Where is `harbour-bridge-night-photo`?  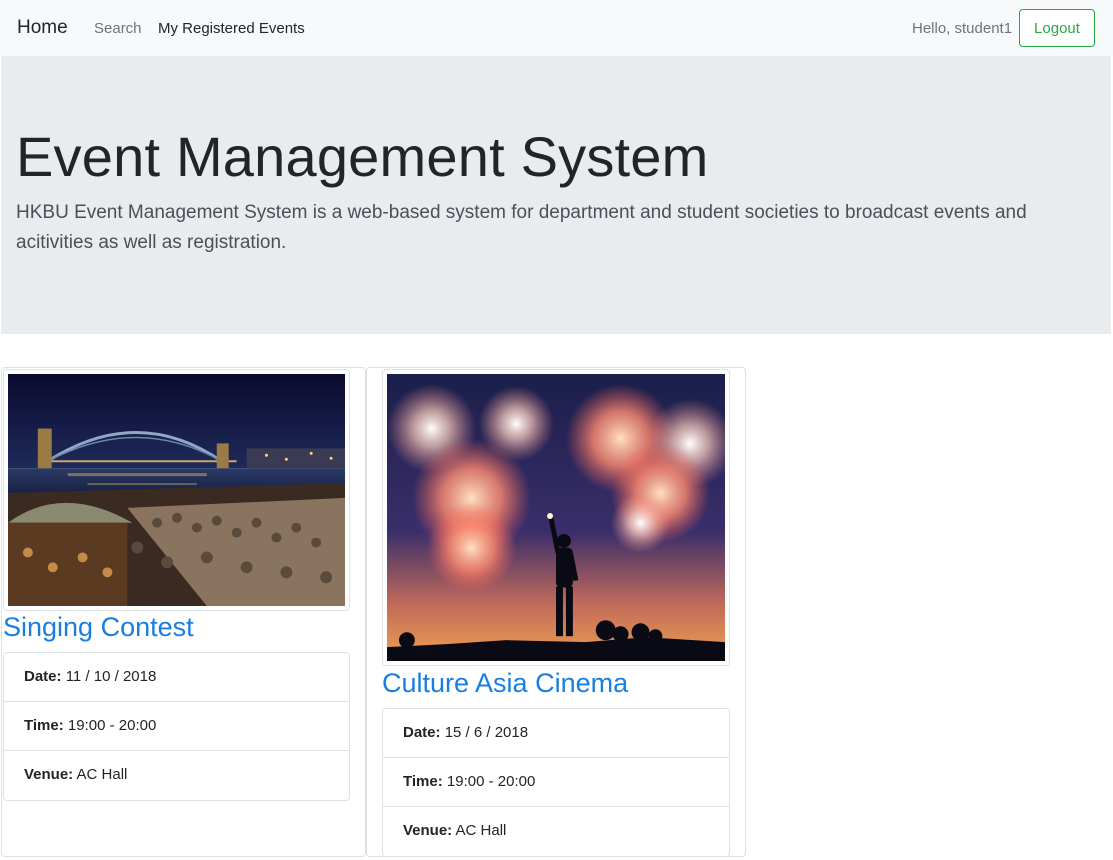 harbour-bridge-night-photo is located at coordinates (176, 490).